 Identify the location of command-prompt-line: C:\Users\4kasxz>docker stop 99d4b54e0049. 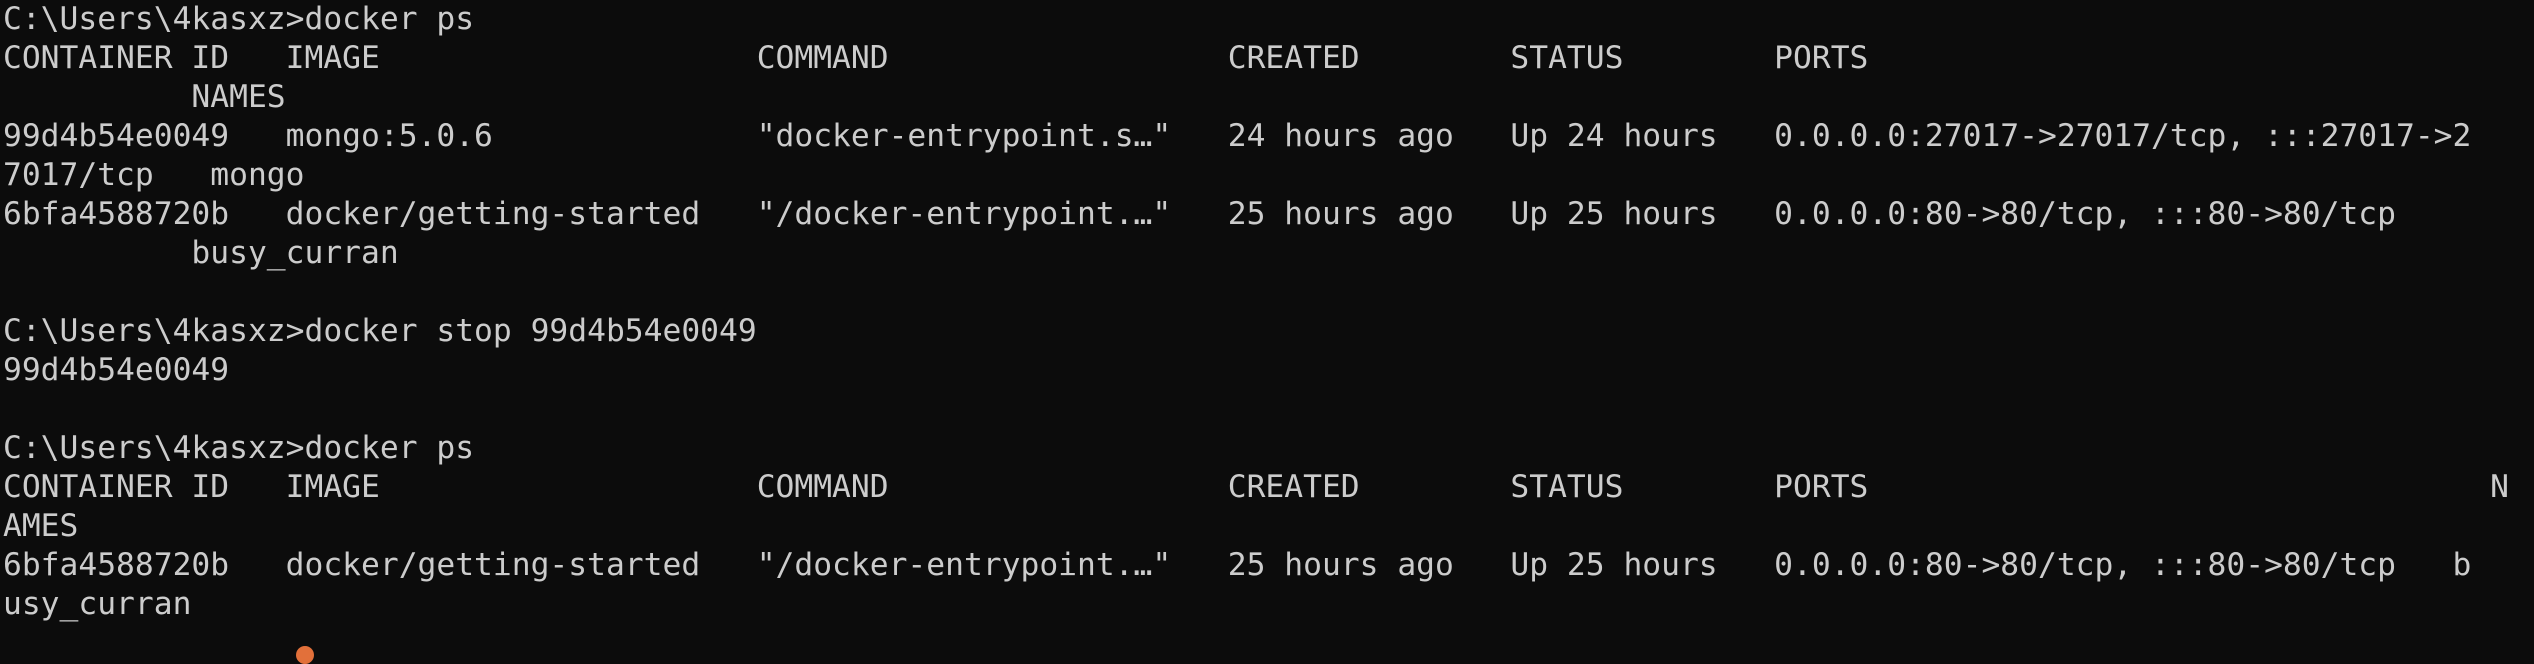
(380, 331).